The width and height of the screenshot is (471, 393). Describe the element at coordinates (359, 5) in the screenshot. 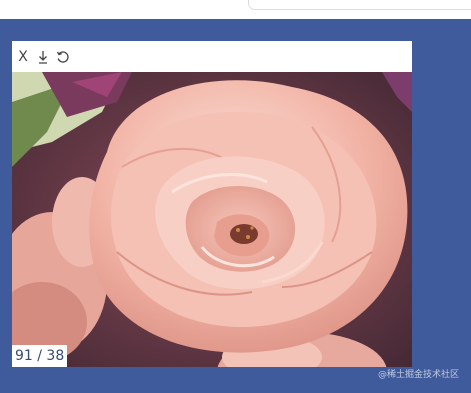

I see `top-search-field-edge` at that location.